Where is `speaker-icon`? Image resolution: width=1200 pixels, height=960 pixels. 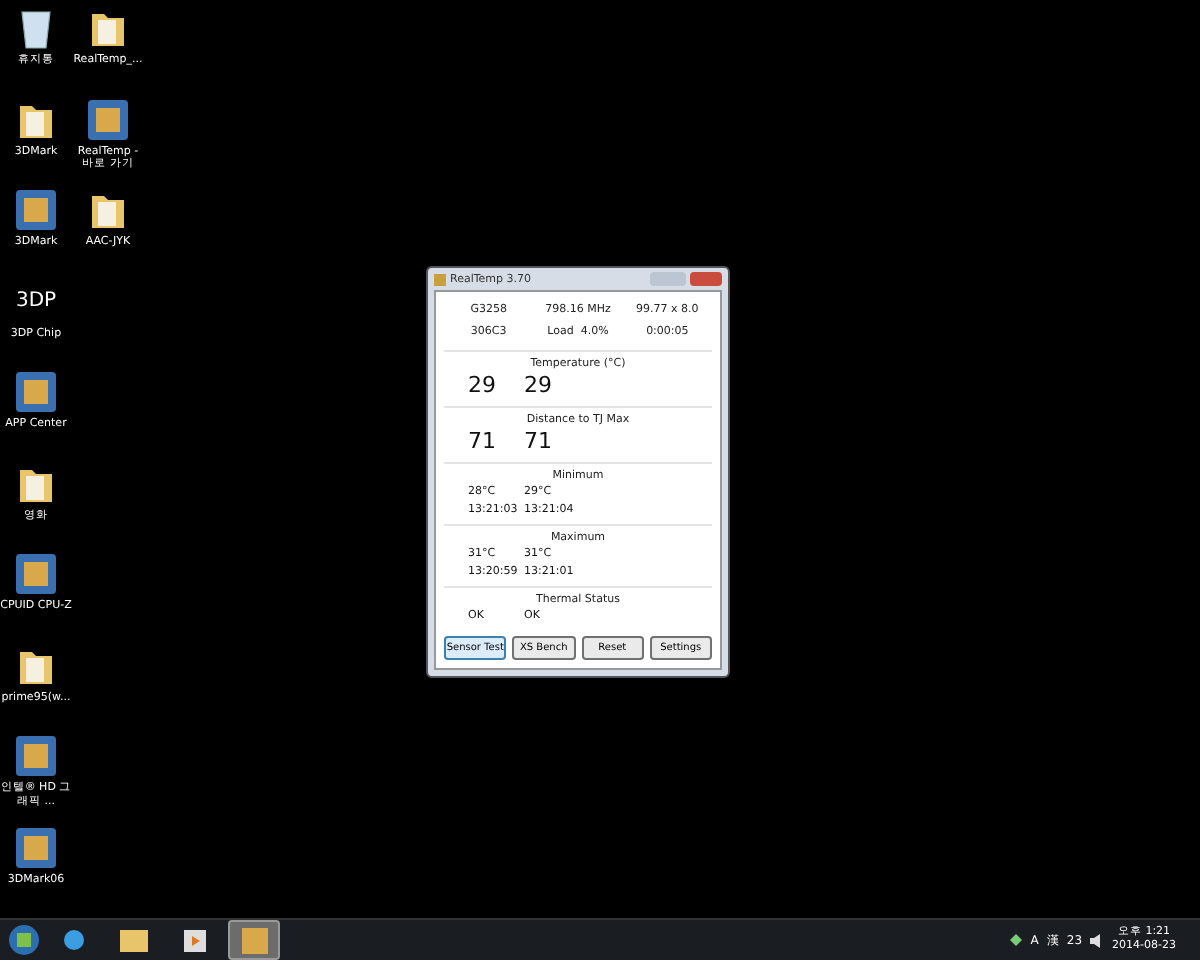
speaker-icon is located at coordinates (1097, 940).